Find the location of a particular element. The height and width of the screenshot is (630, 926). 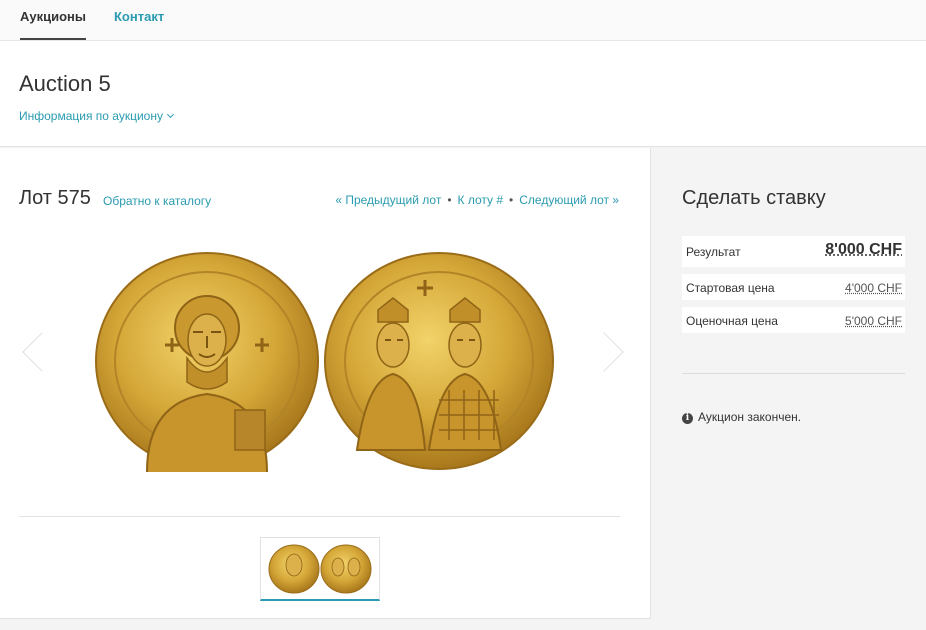

tab-contact: Контакт is located at coordinates (139, 16).